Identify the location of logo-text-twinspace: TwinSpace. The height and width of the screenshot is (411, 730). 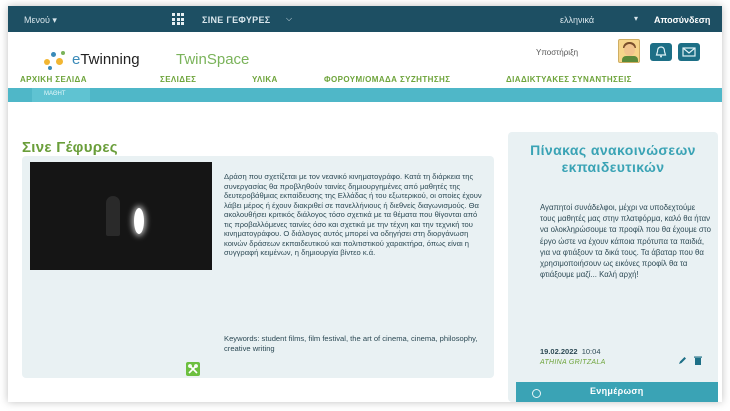
(213, 59).